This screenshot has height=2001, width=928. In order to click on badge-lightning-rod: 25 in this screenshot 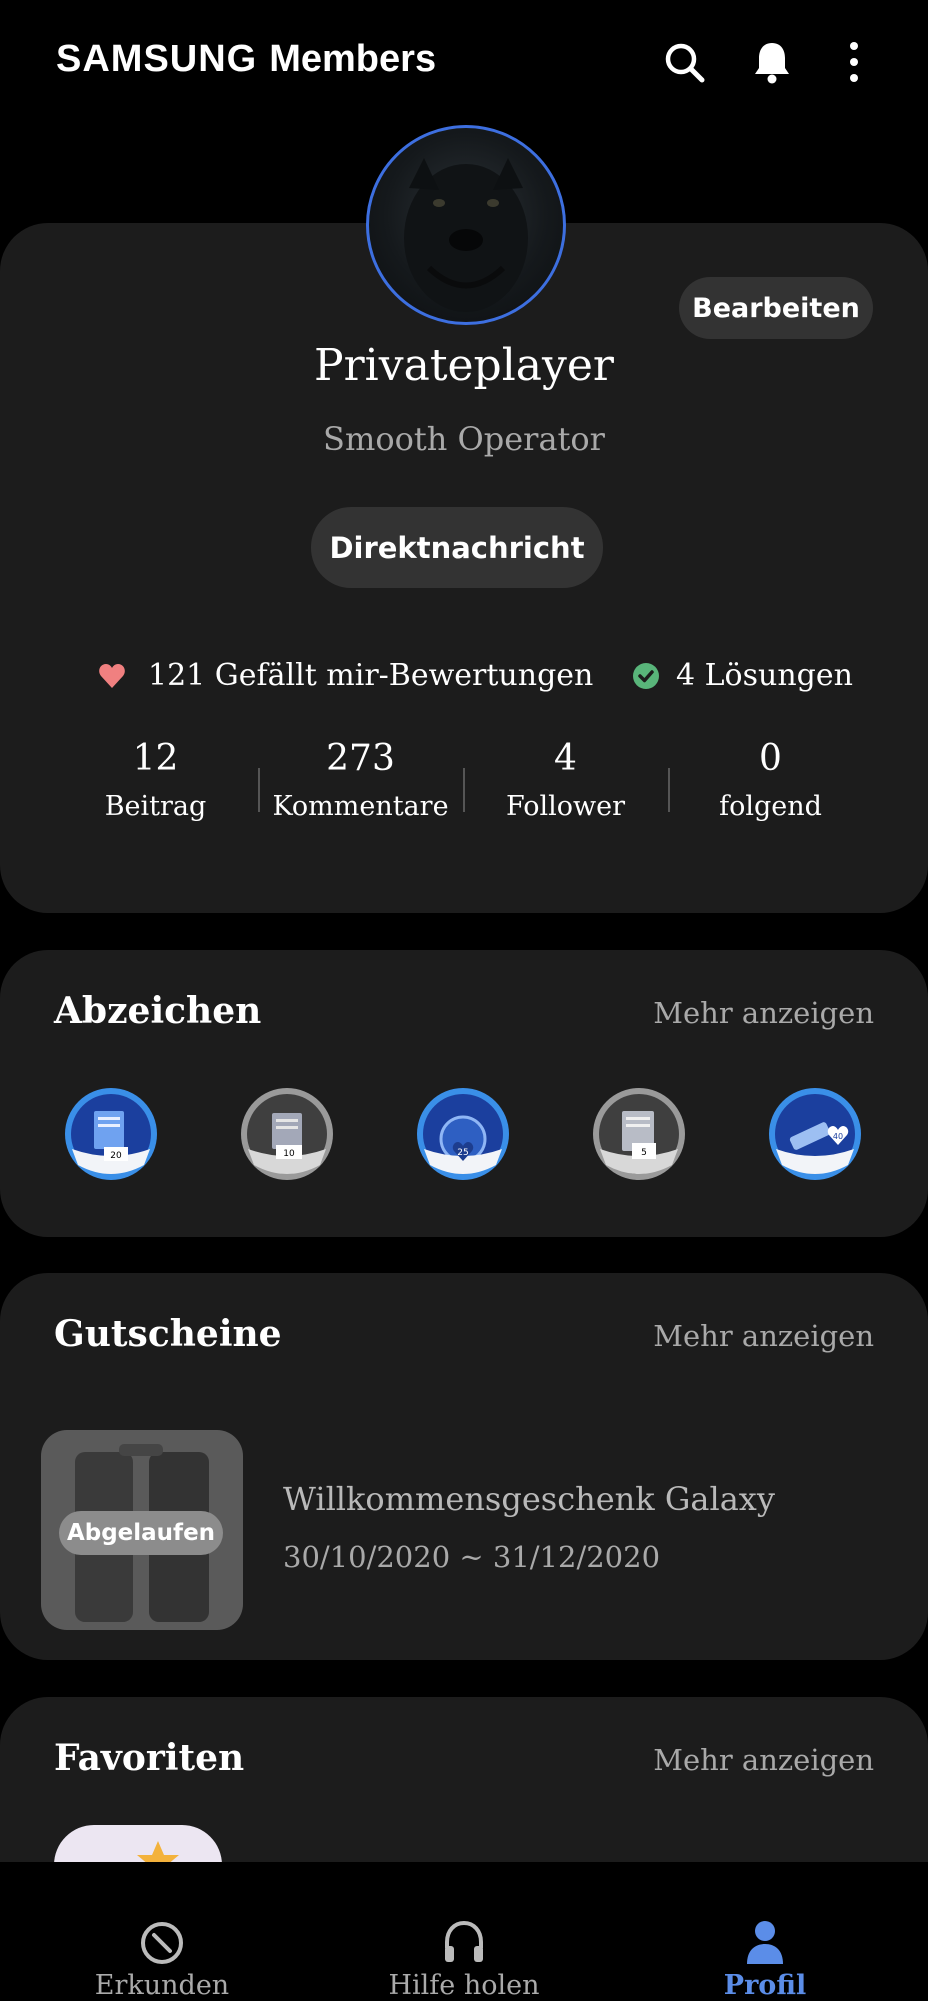, I will do `click(463, 1134)`.